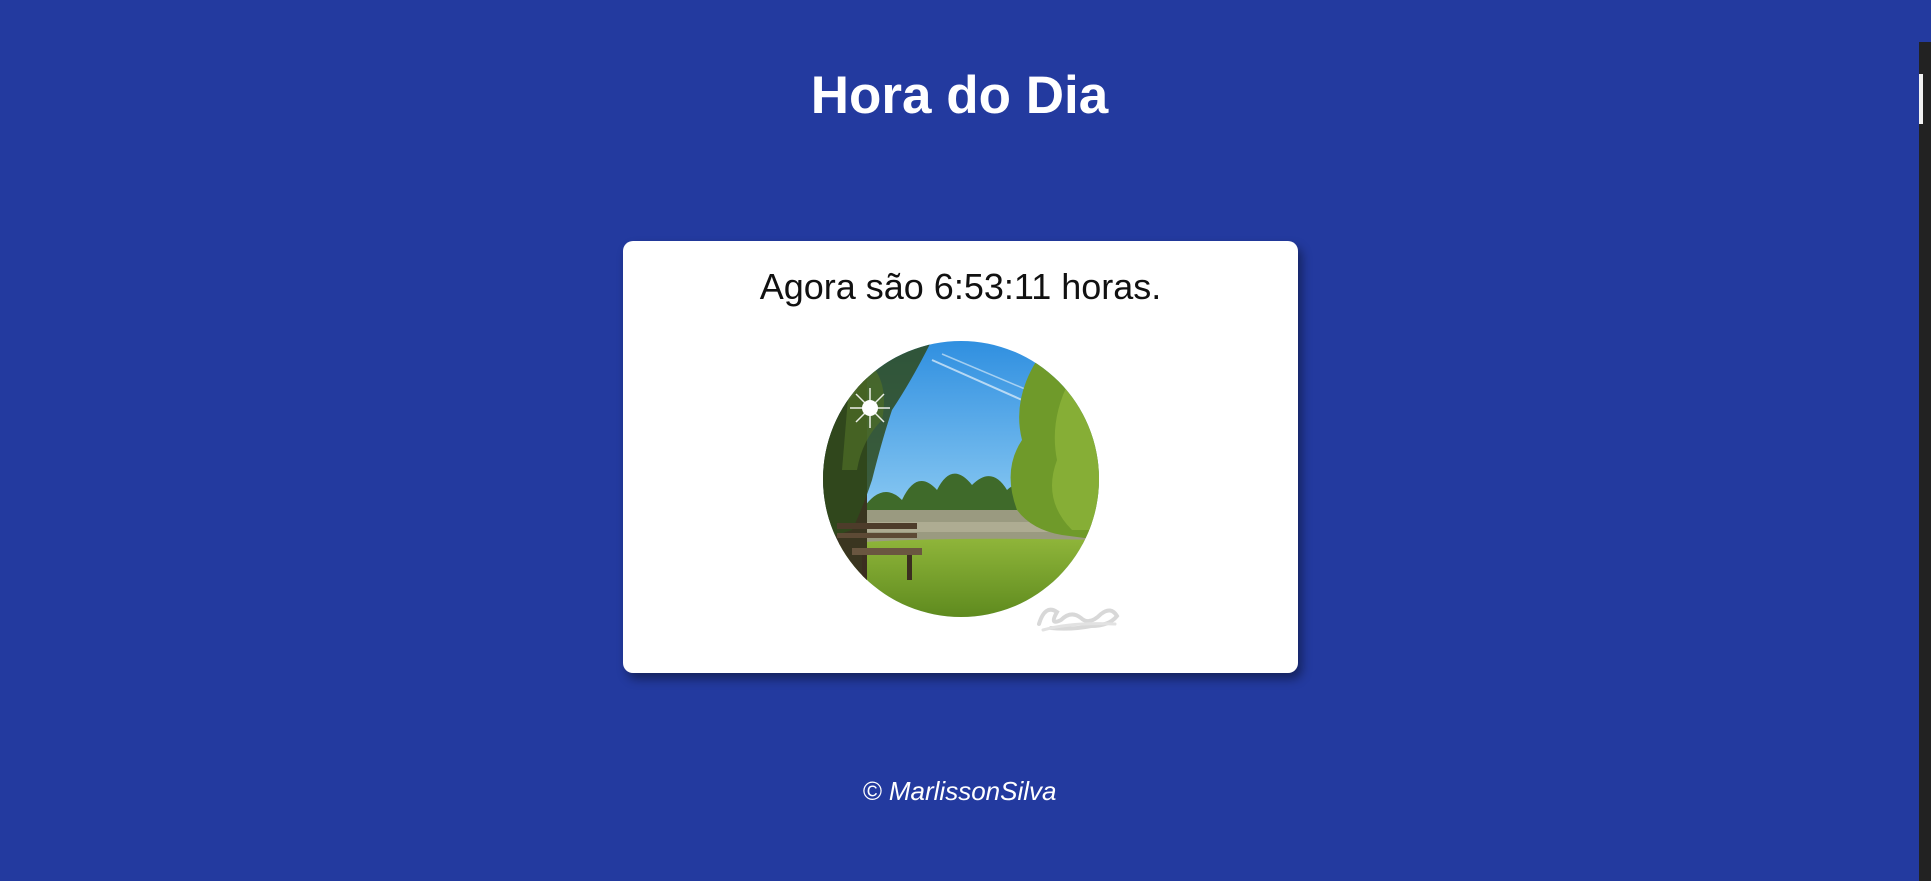  What do you see at coordinates (959, 95) in the screenshot?
I see `page-title: Hora do Dia` at bounding box center [959, 95].